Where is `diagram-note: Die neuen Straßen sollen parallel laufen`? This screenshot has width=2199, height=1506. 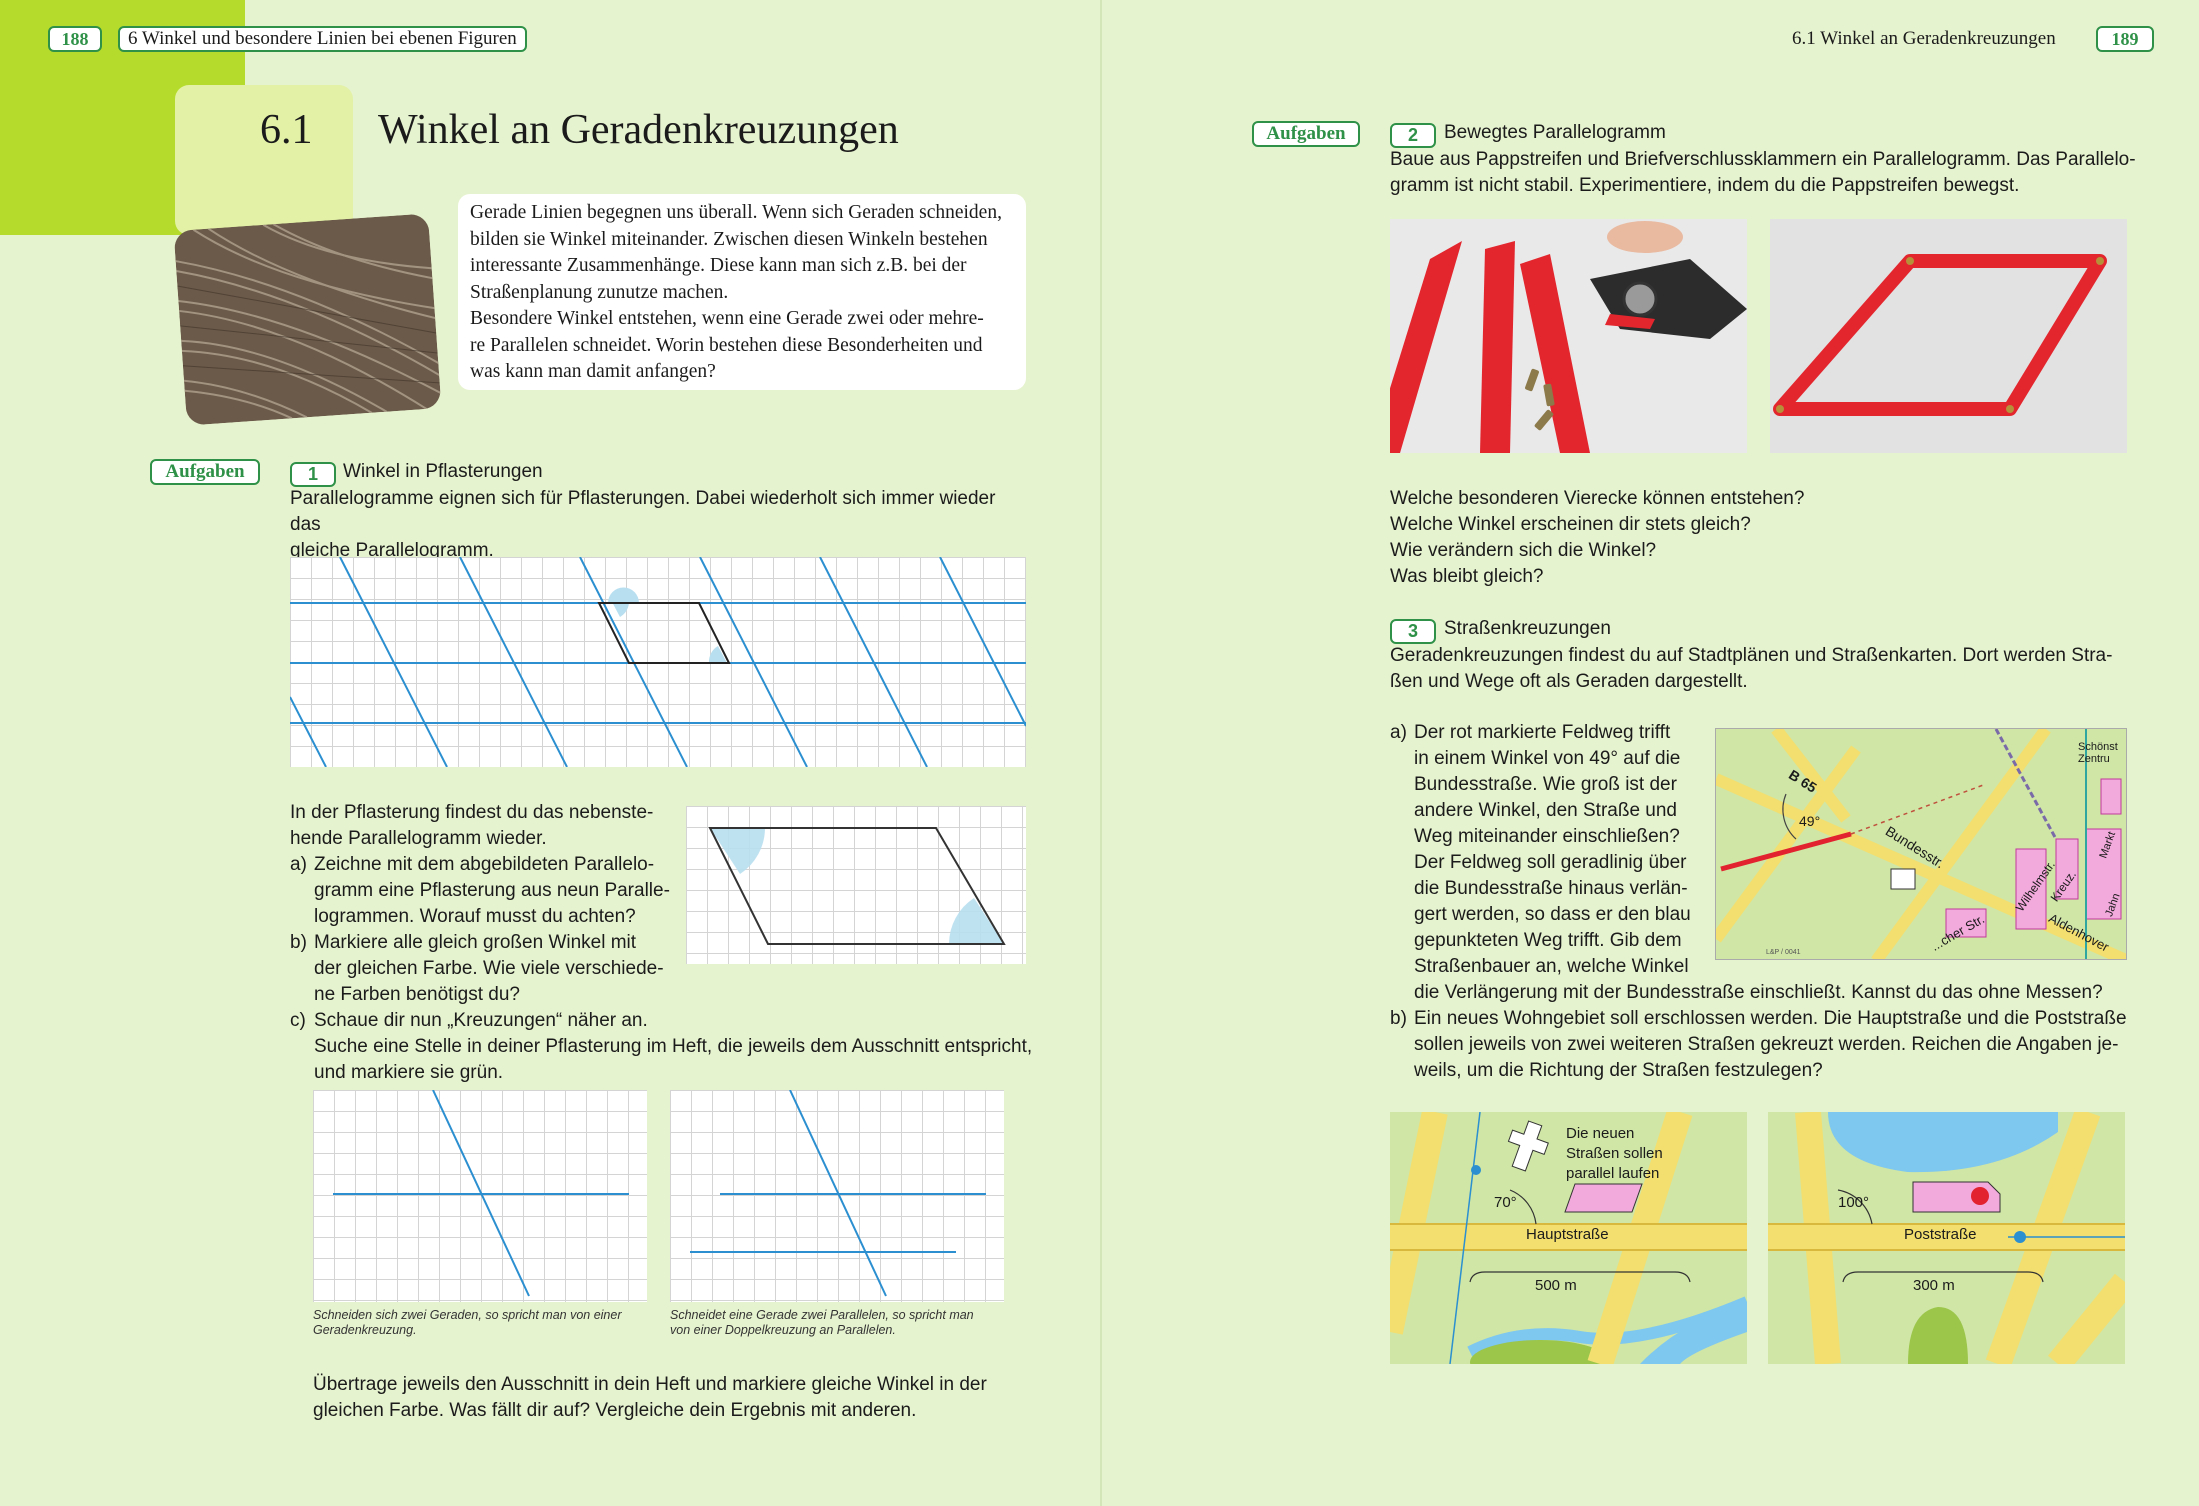
diagram-note: Die neuen Straßen sollen parallel laufen is located at coordinates (1614, 1154).